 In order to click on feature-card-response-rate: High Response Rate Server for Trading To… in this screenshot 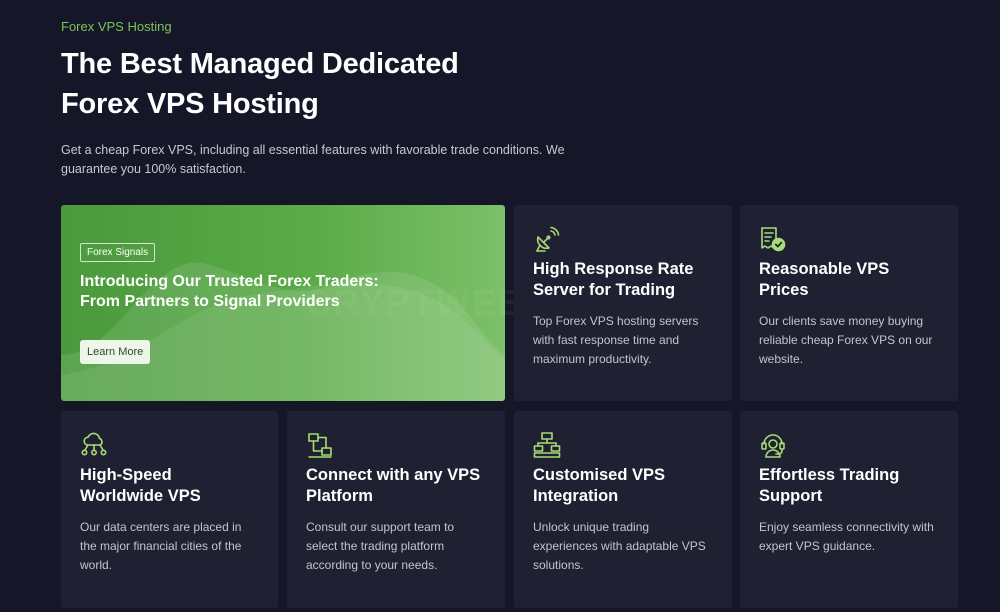, I will do `click(623, 303)`.